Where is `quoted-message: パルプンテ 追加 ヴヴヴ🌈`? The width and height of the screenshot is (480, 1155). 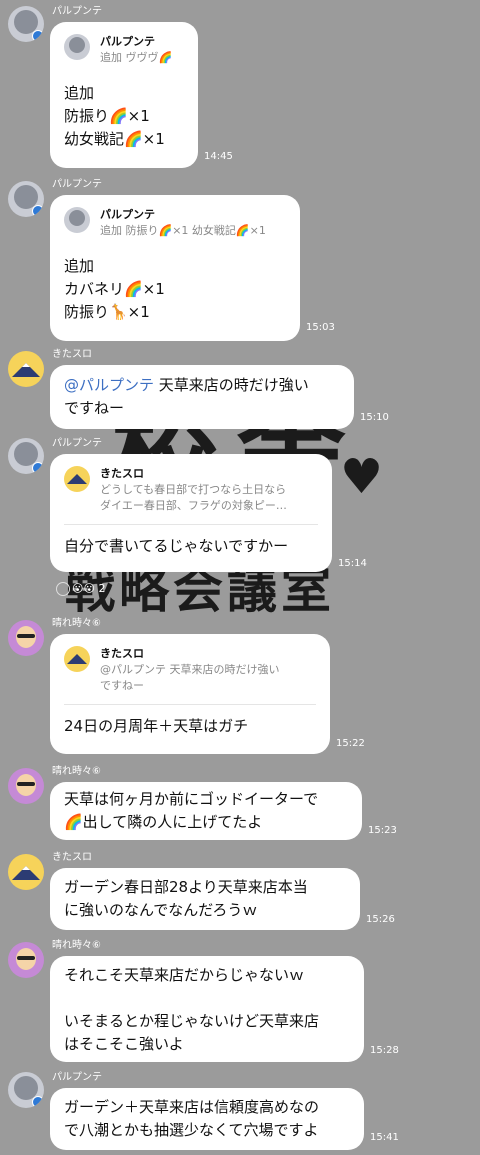 quoted-message: パルプンテ 追加 ヴヴヴ🌈 is located at coordinates (124, 53).